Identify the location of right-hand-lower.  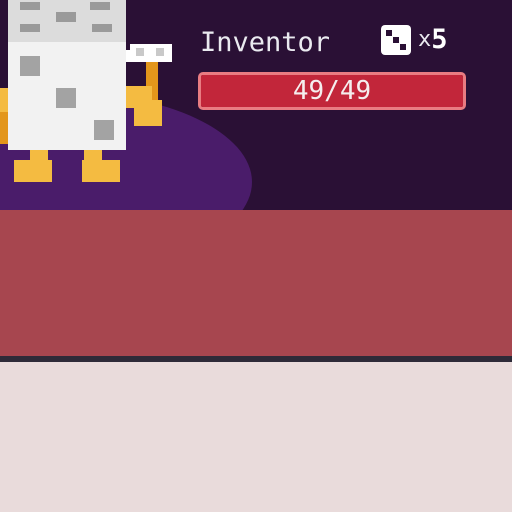
(148, 113).